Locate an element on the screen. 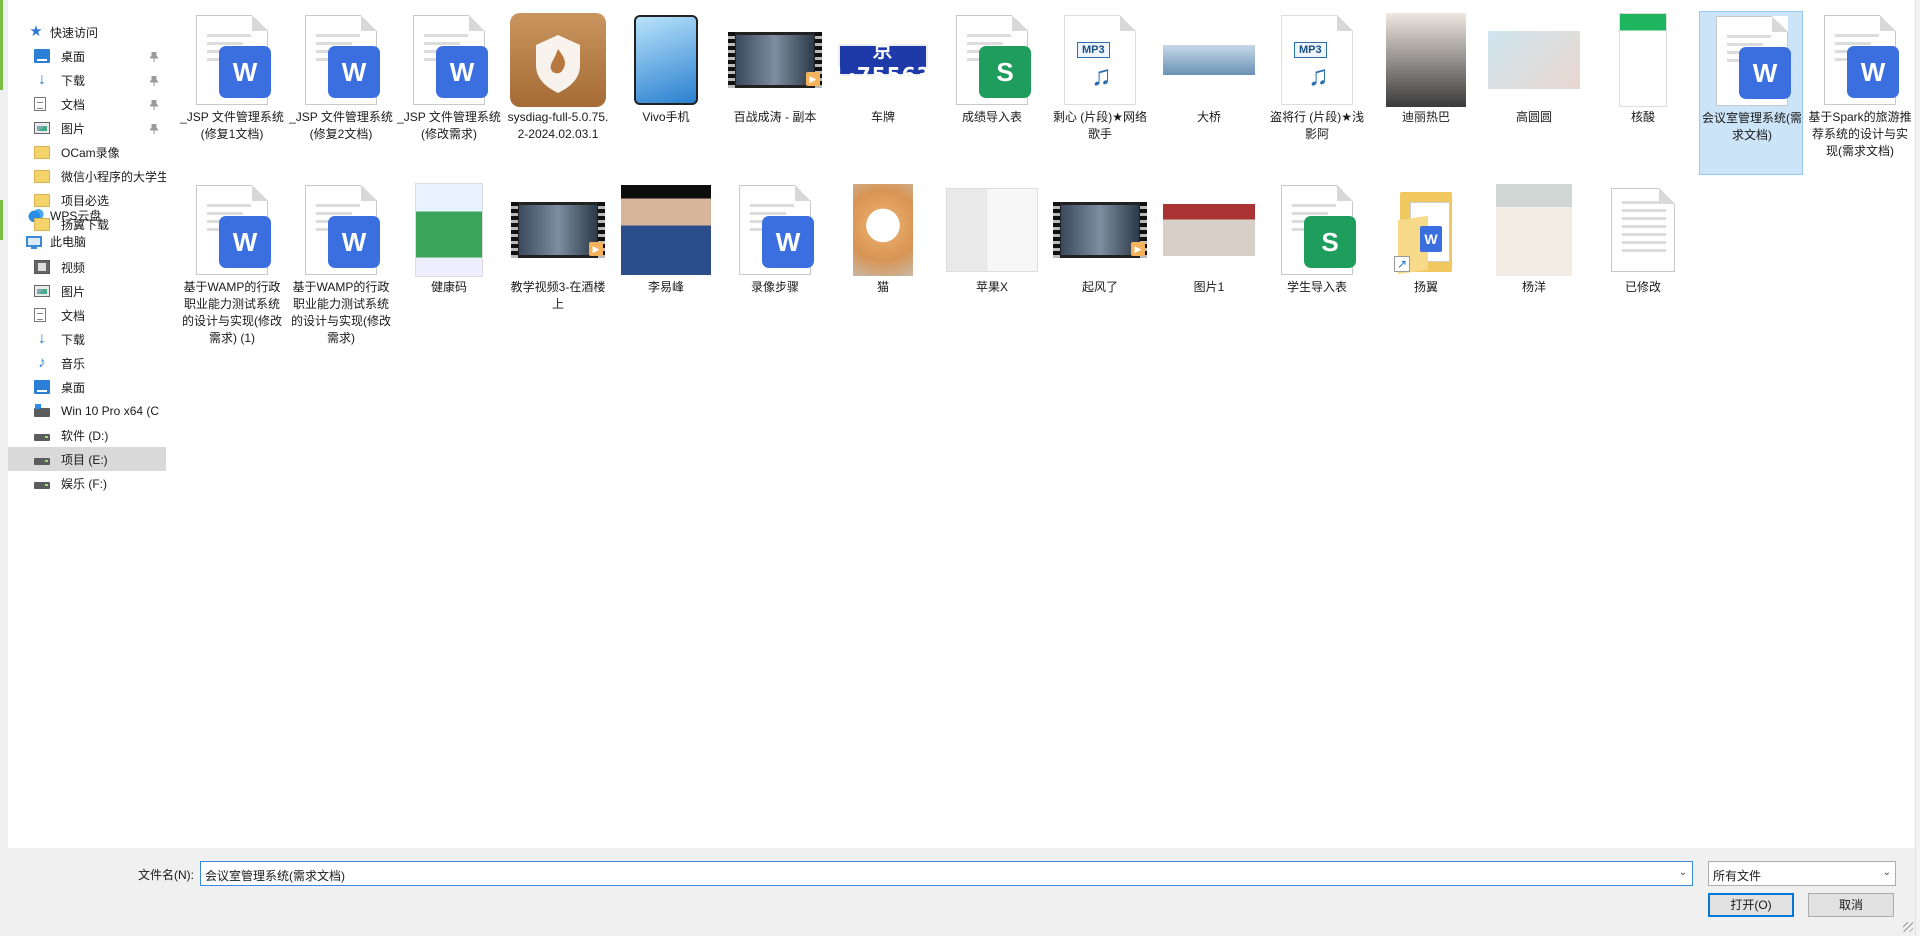  file-item: 苹果X is located at coordinates (992, 263).